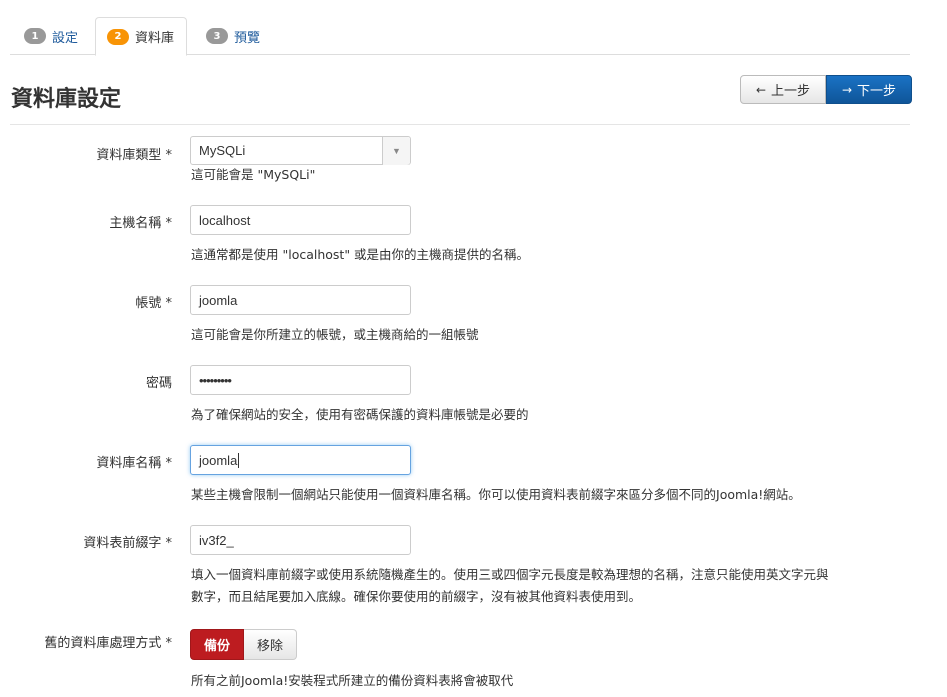 The width and height of the screenshot is (947, 697). What do you see at coordinates (877, 91) in the screenshot?
I see `next-button-label: 下一步` at bounding box center [877, 91].